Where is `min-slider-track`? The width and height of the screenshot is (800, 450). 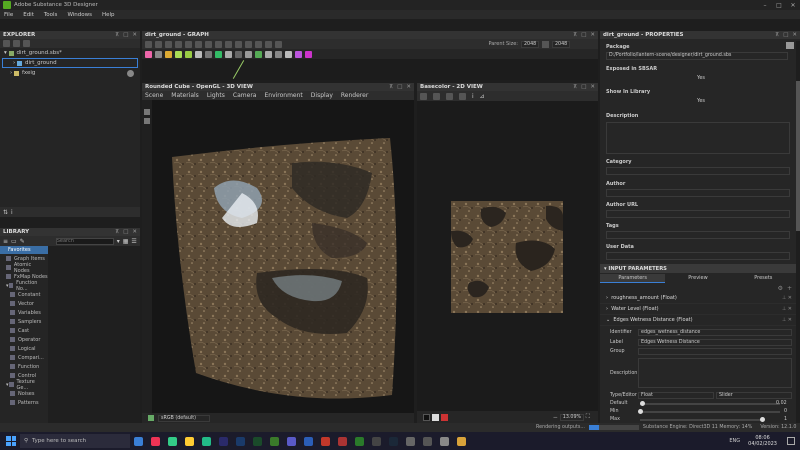 min-slider-track is located at coordinates (710, 412).